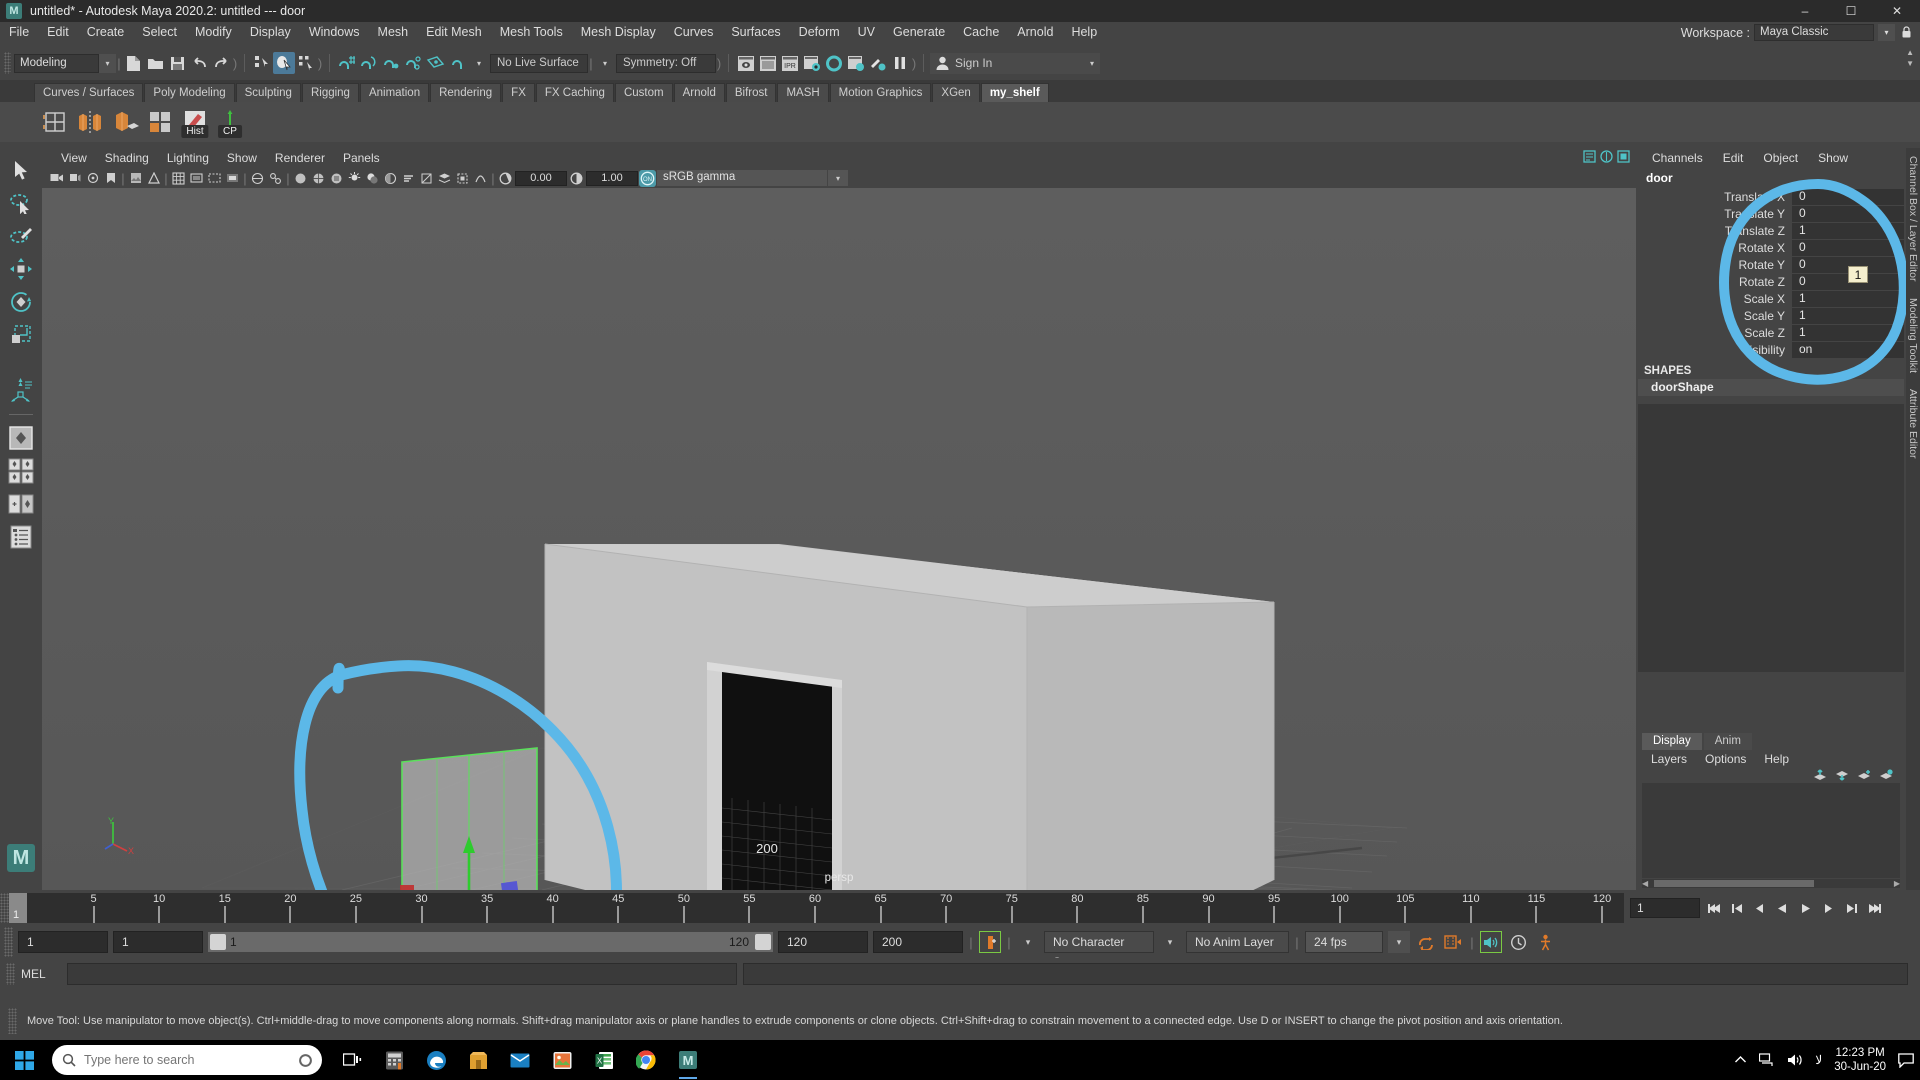  I want to click on scroll-right-icon: ▶, so click(1897, 883).